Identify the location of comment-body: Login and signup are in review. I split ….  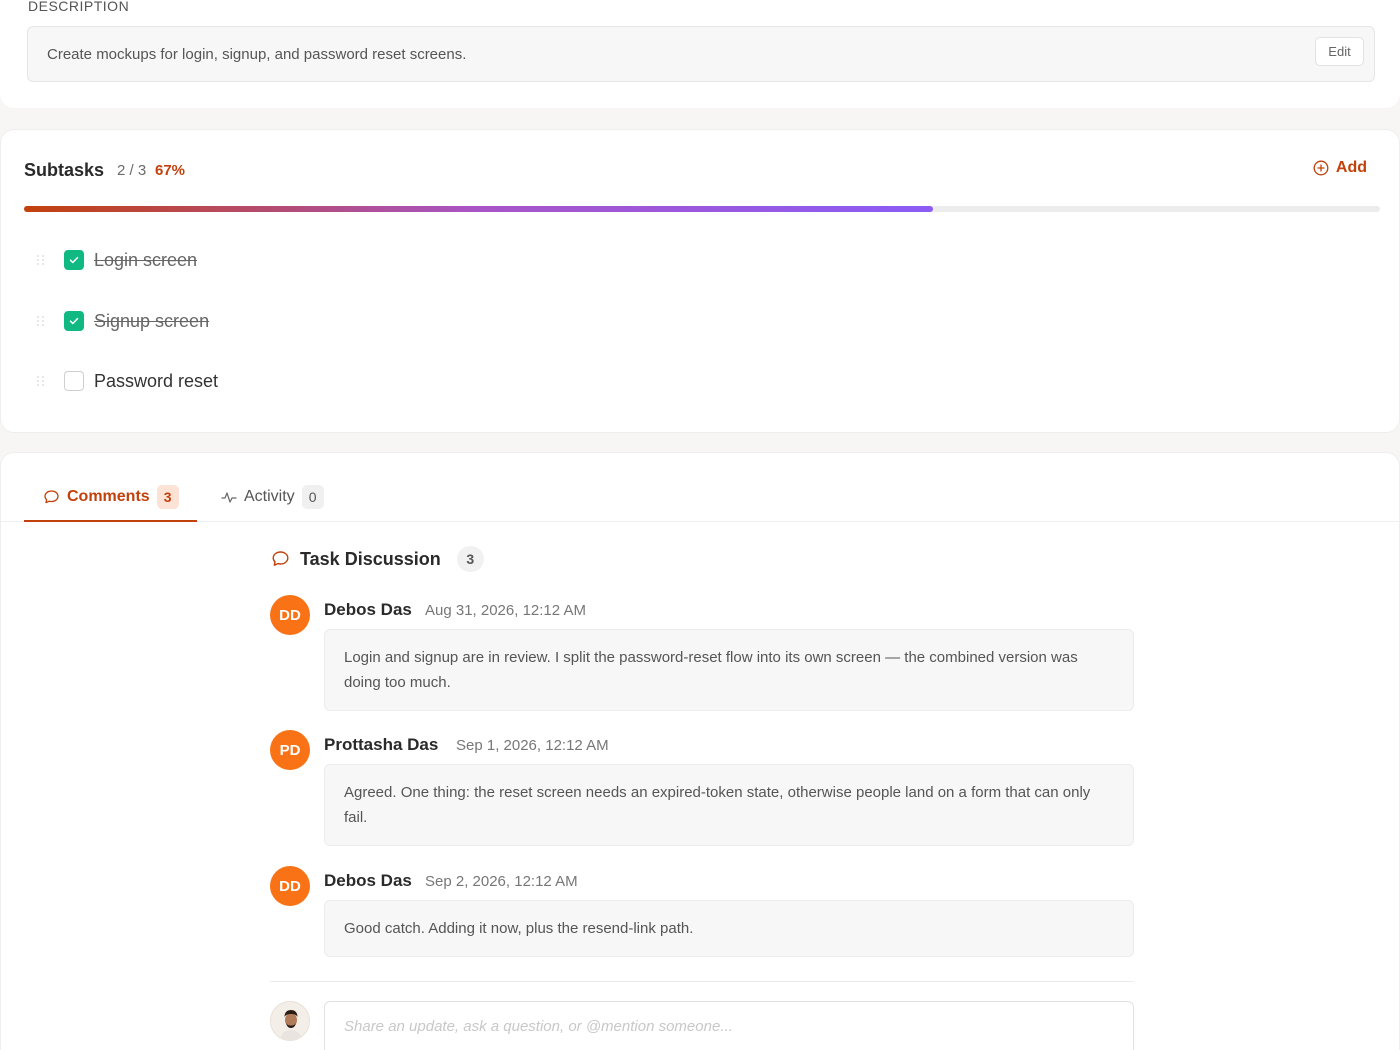
(729, 670).